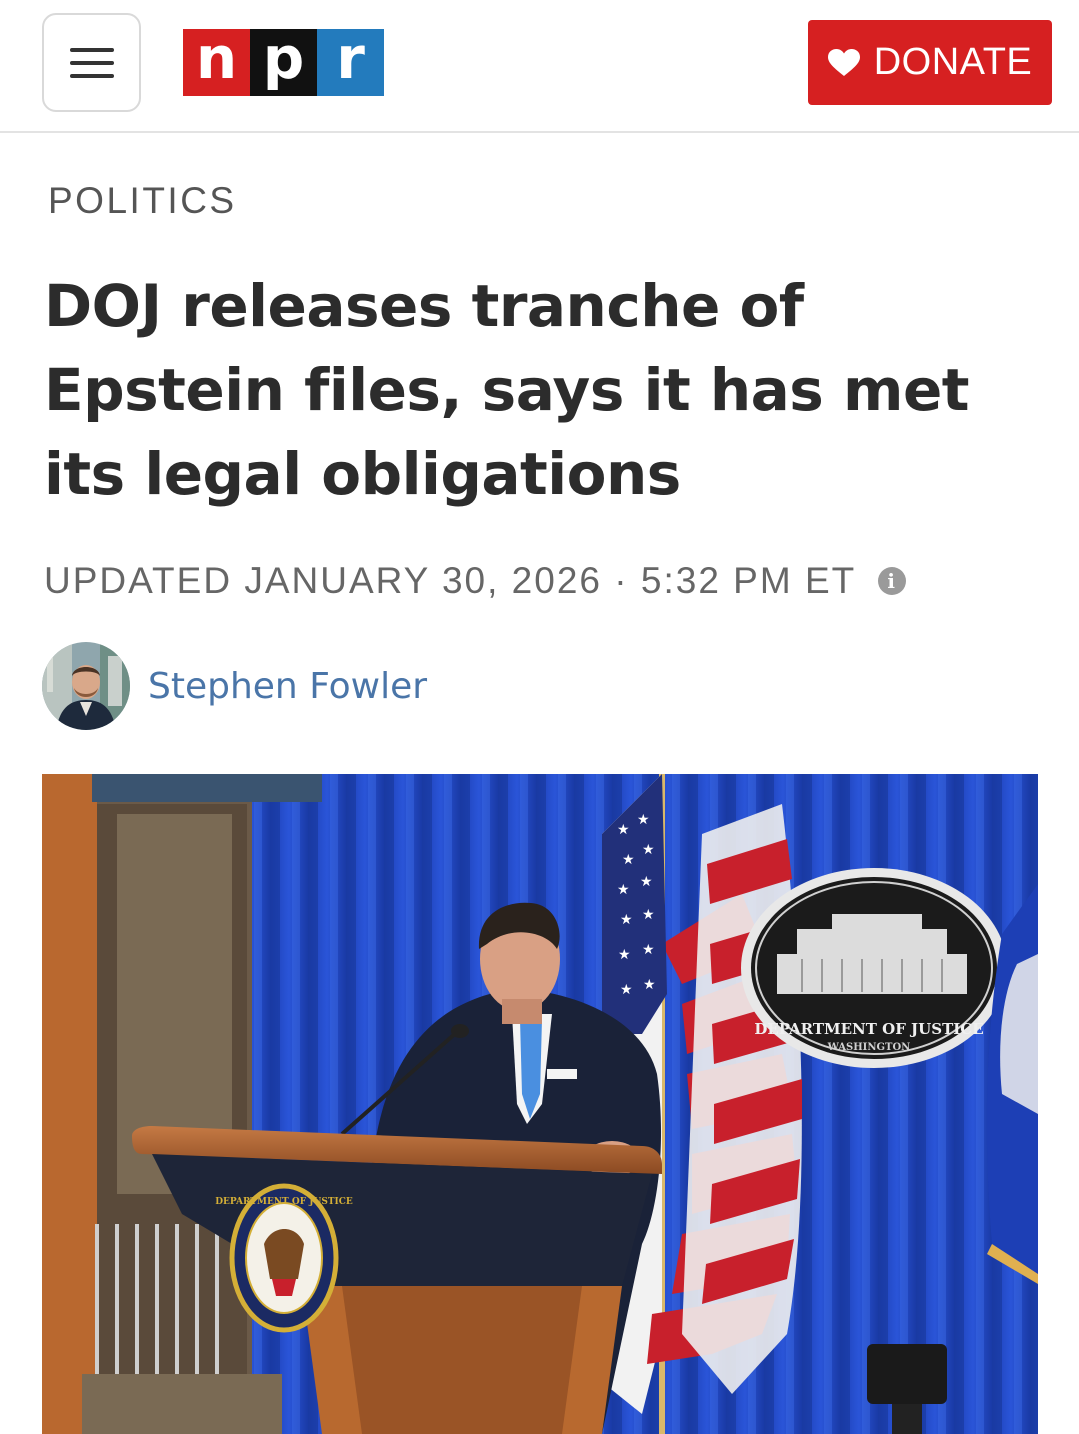 Image resolution: width=1079 pixels, height=1434 pixels. Describe the element at coordinates (86, 686) in the screenshot. I see `author-avatar` at that location.